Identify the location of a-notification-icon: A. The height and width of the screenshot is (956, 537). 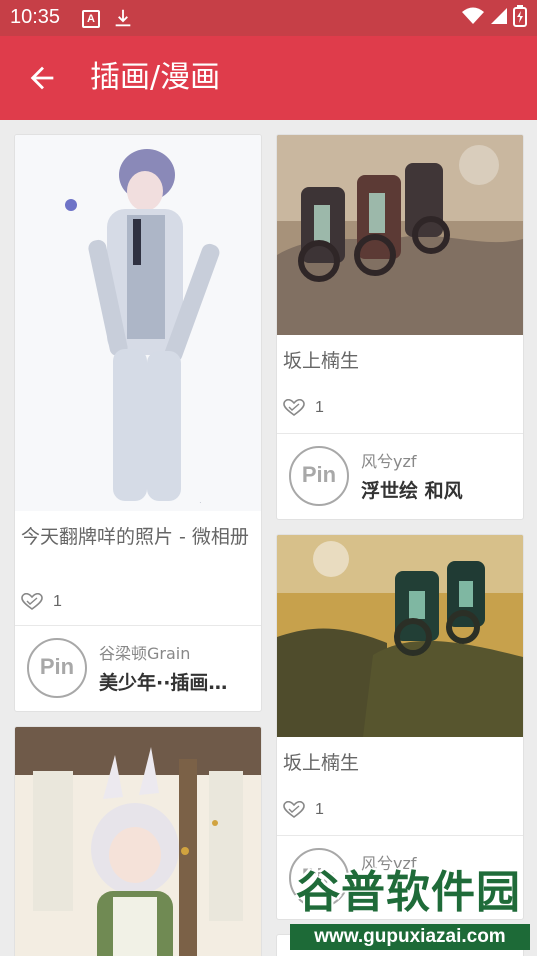
(91, 19).